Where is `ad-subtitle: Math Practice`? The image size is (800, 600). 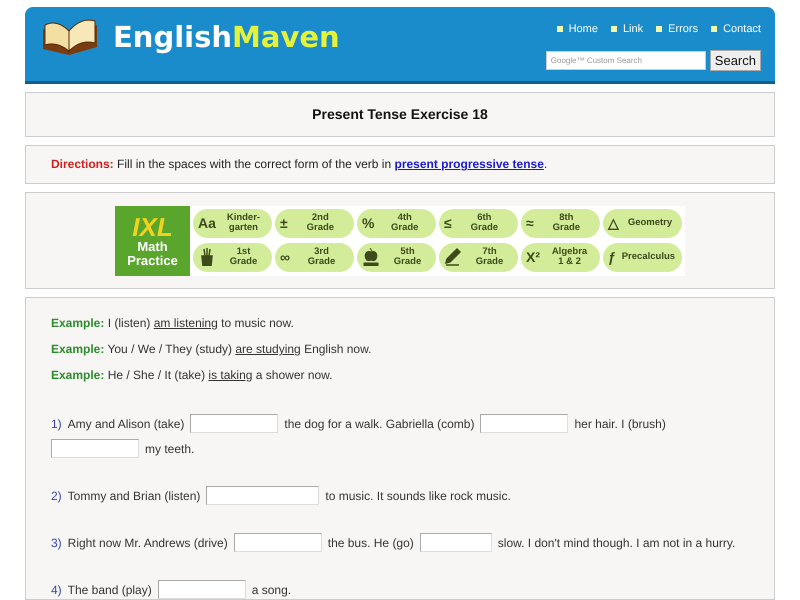 ad-subtitle: Math Practice is located at coordinates (152, 254).